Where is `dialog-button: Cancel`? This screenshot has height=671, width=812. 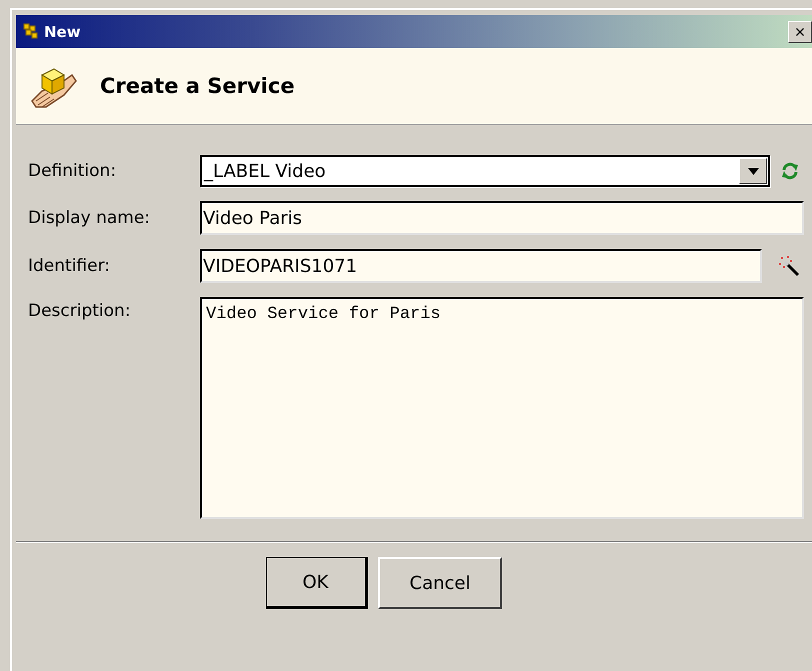
dialog-button: Cancel is located at coordinates (440, 583).